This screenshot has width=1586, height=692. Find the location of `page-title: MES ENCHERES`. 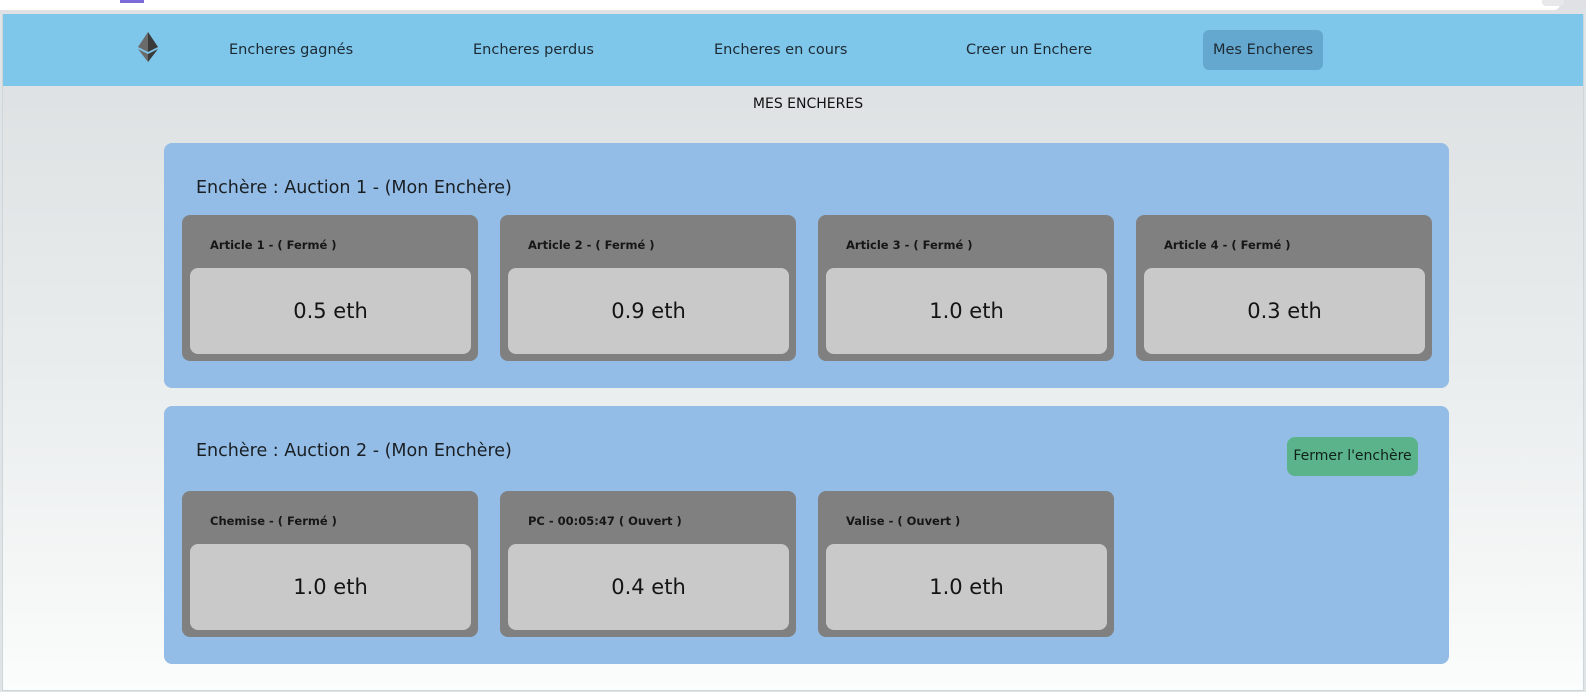

page-title: MES ENCHERES is located at coordinates (808, 104).